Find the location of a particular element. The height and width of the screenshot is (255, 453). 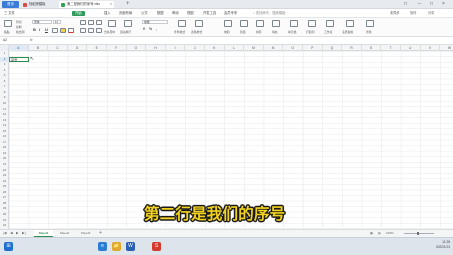

menu-formulas: 公式 is located at coordinates (144, 13).